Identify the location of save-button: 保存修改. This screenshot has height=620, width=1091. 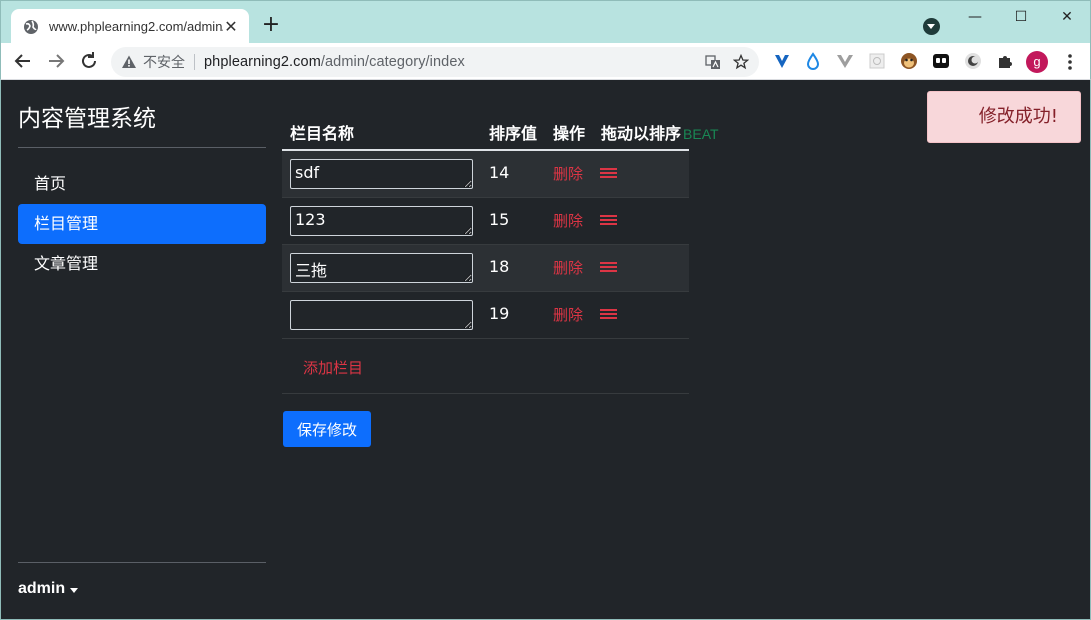
(327, 429).